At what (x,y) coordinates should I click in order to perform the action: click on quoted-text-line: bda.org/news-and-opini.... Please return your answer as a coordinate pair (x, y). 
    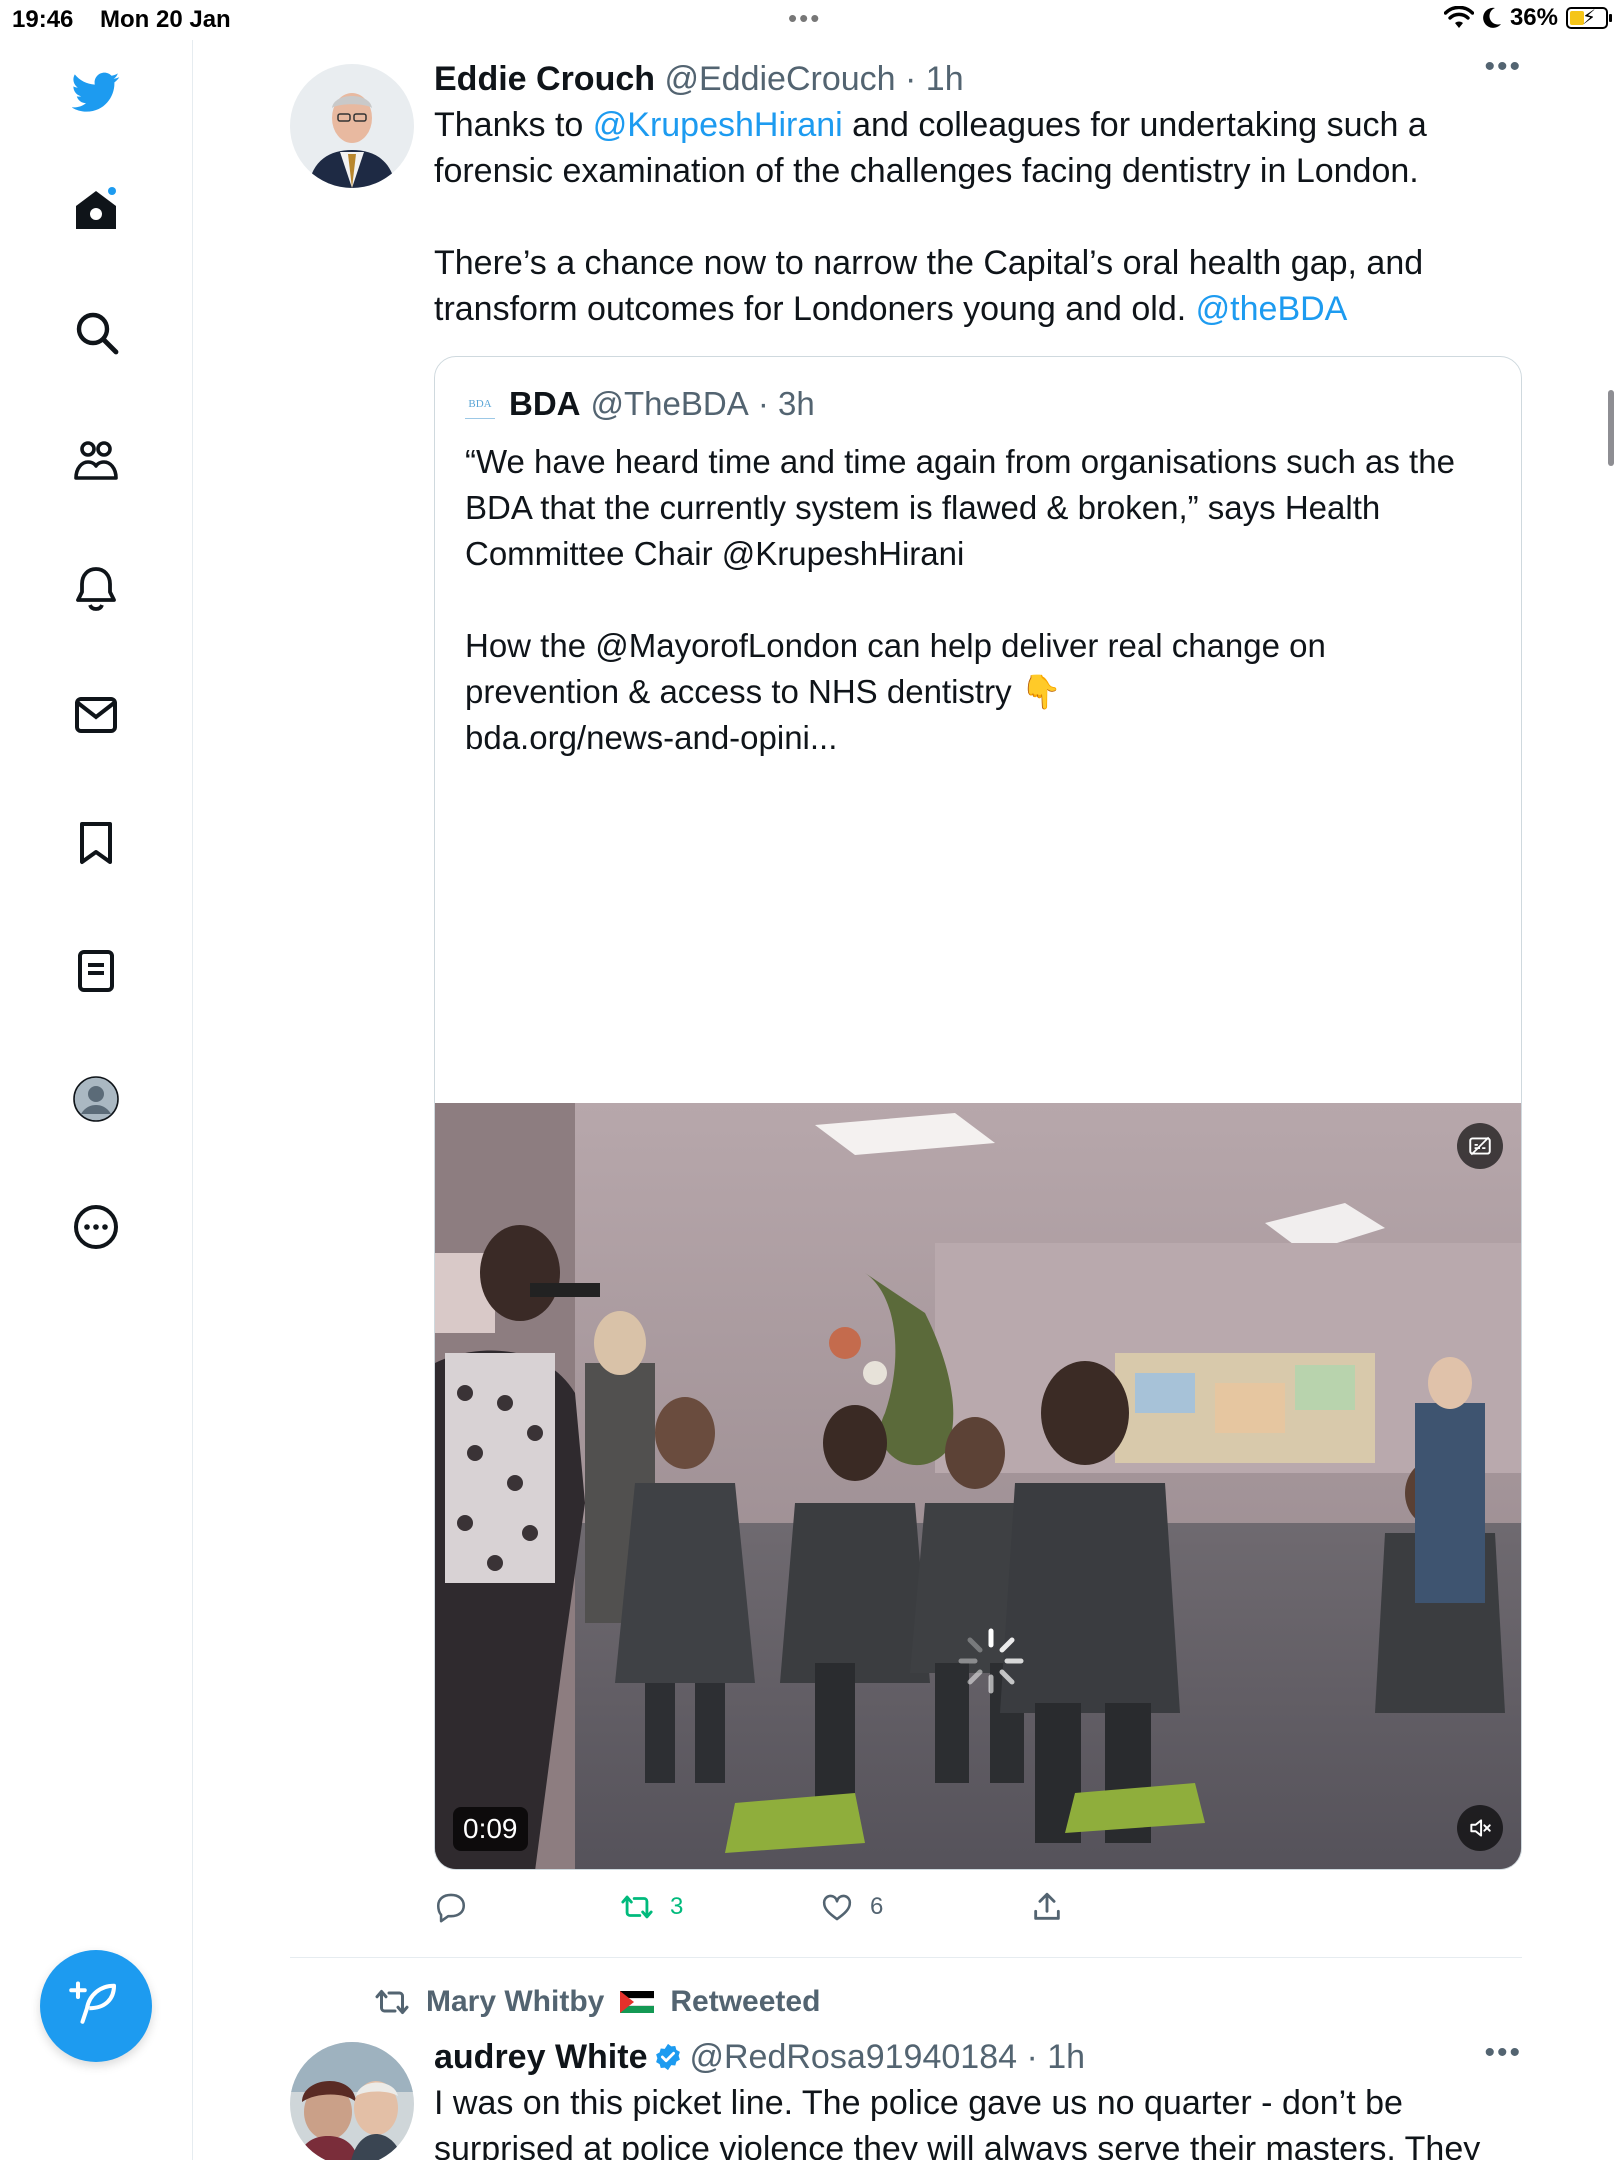
    Looking at the image, I should click on (980, 738).